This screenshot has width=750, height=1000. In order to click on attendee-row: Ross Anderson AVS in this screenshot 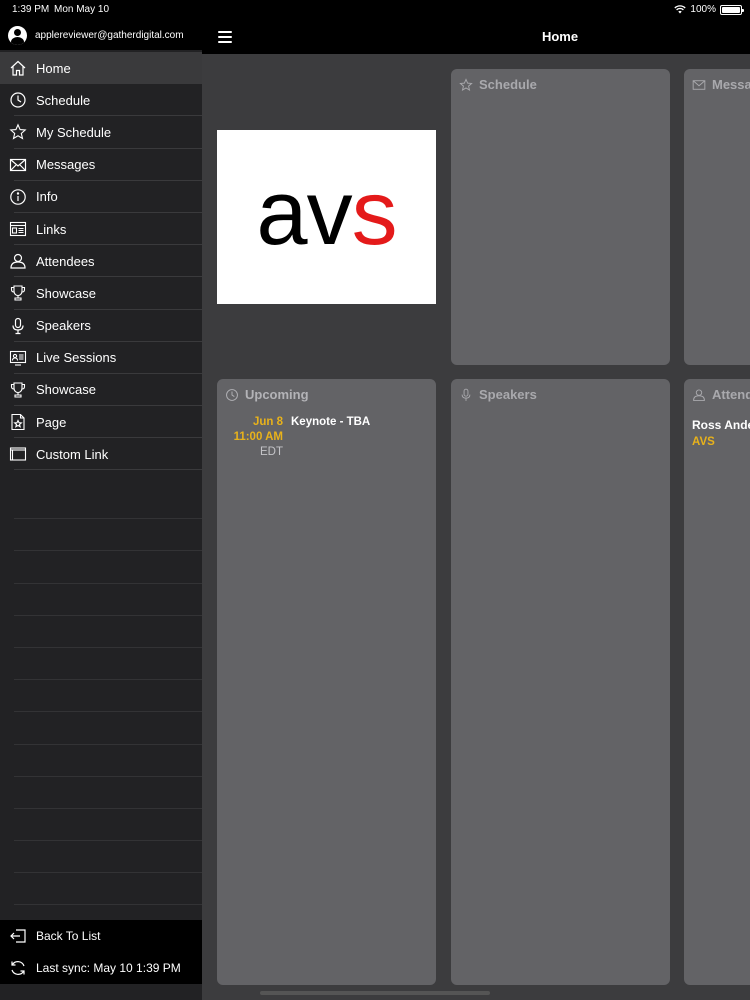, I will do `click(717, 429)`.